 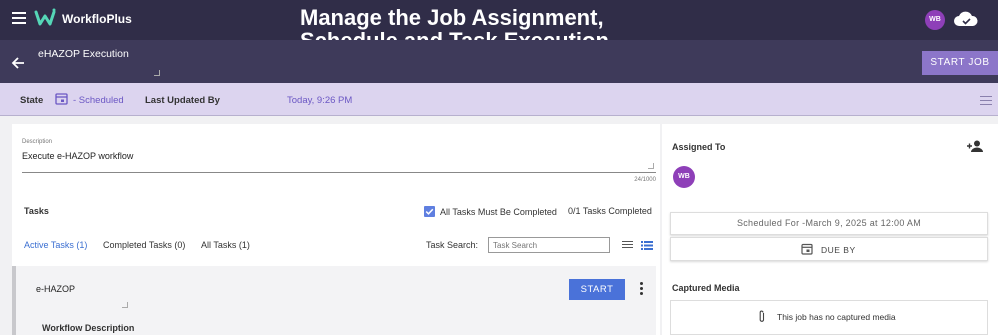 I want to click on start-task-button: START, so click(x=597, y=289).